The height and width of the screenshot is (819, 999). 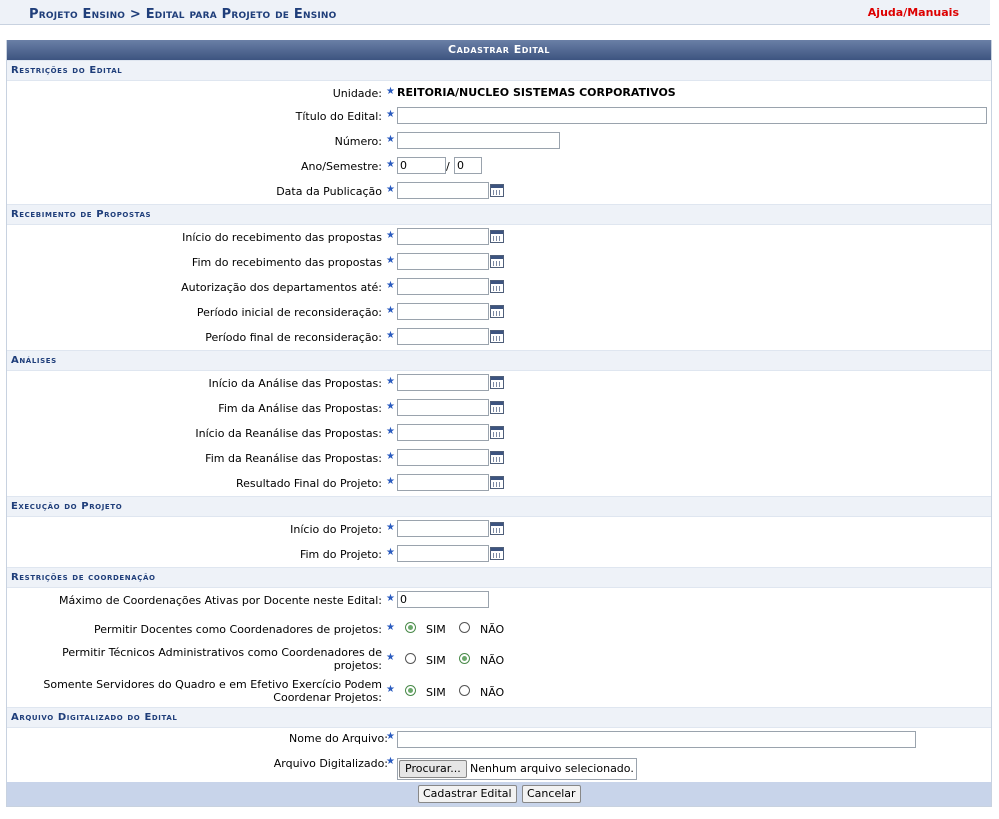 I want to click on file-input: Procurar... Nenhum arquivo selecionado., so click(x=517, y=769).